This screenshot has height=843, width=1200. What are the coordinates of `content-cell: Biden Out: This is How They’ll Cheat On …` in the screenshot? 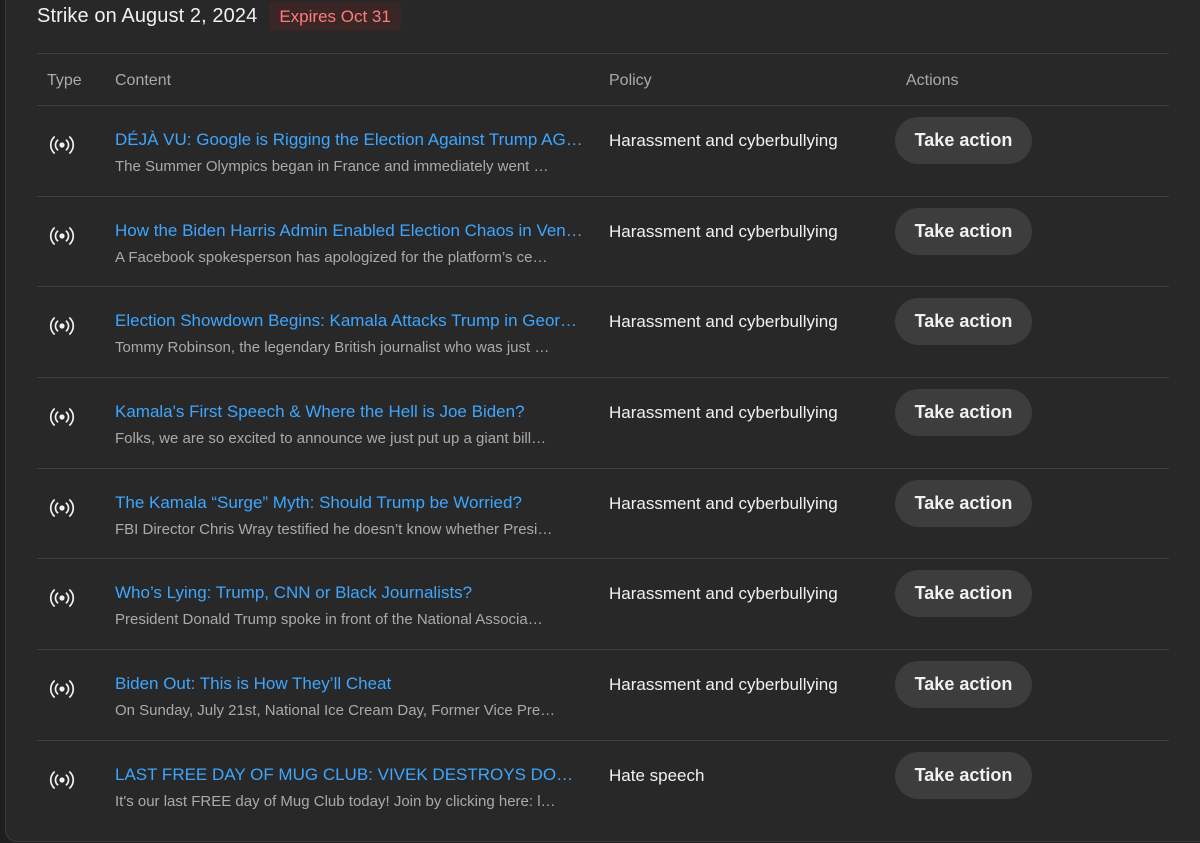 It's located at (350, 696).